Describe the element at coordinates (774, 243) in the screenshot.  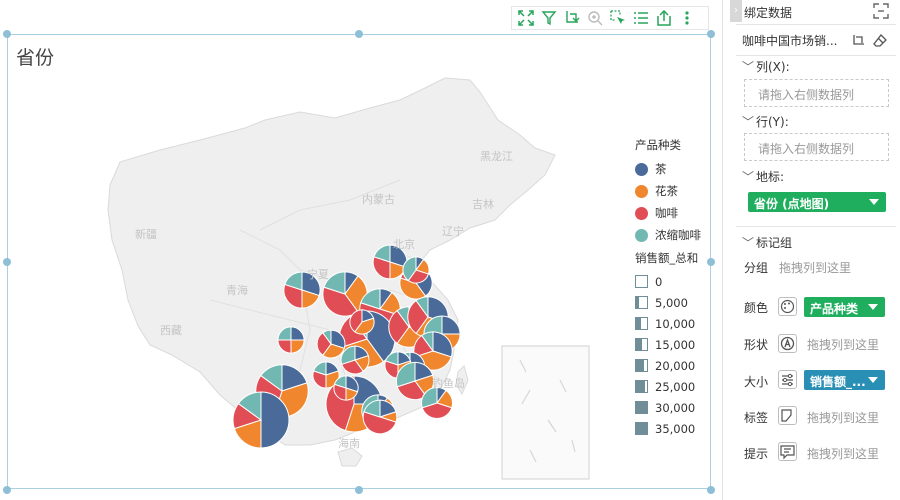
I see `marks-label: 标记组` at that location.